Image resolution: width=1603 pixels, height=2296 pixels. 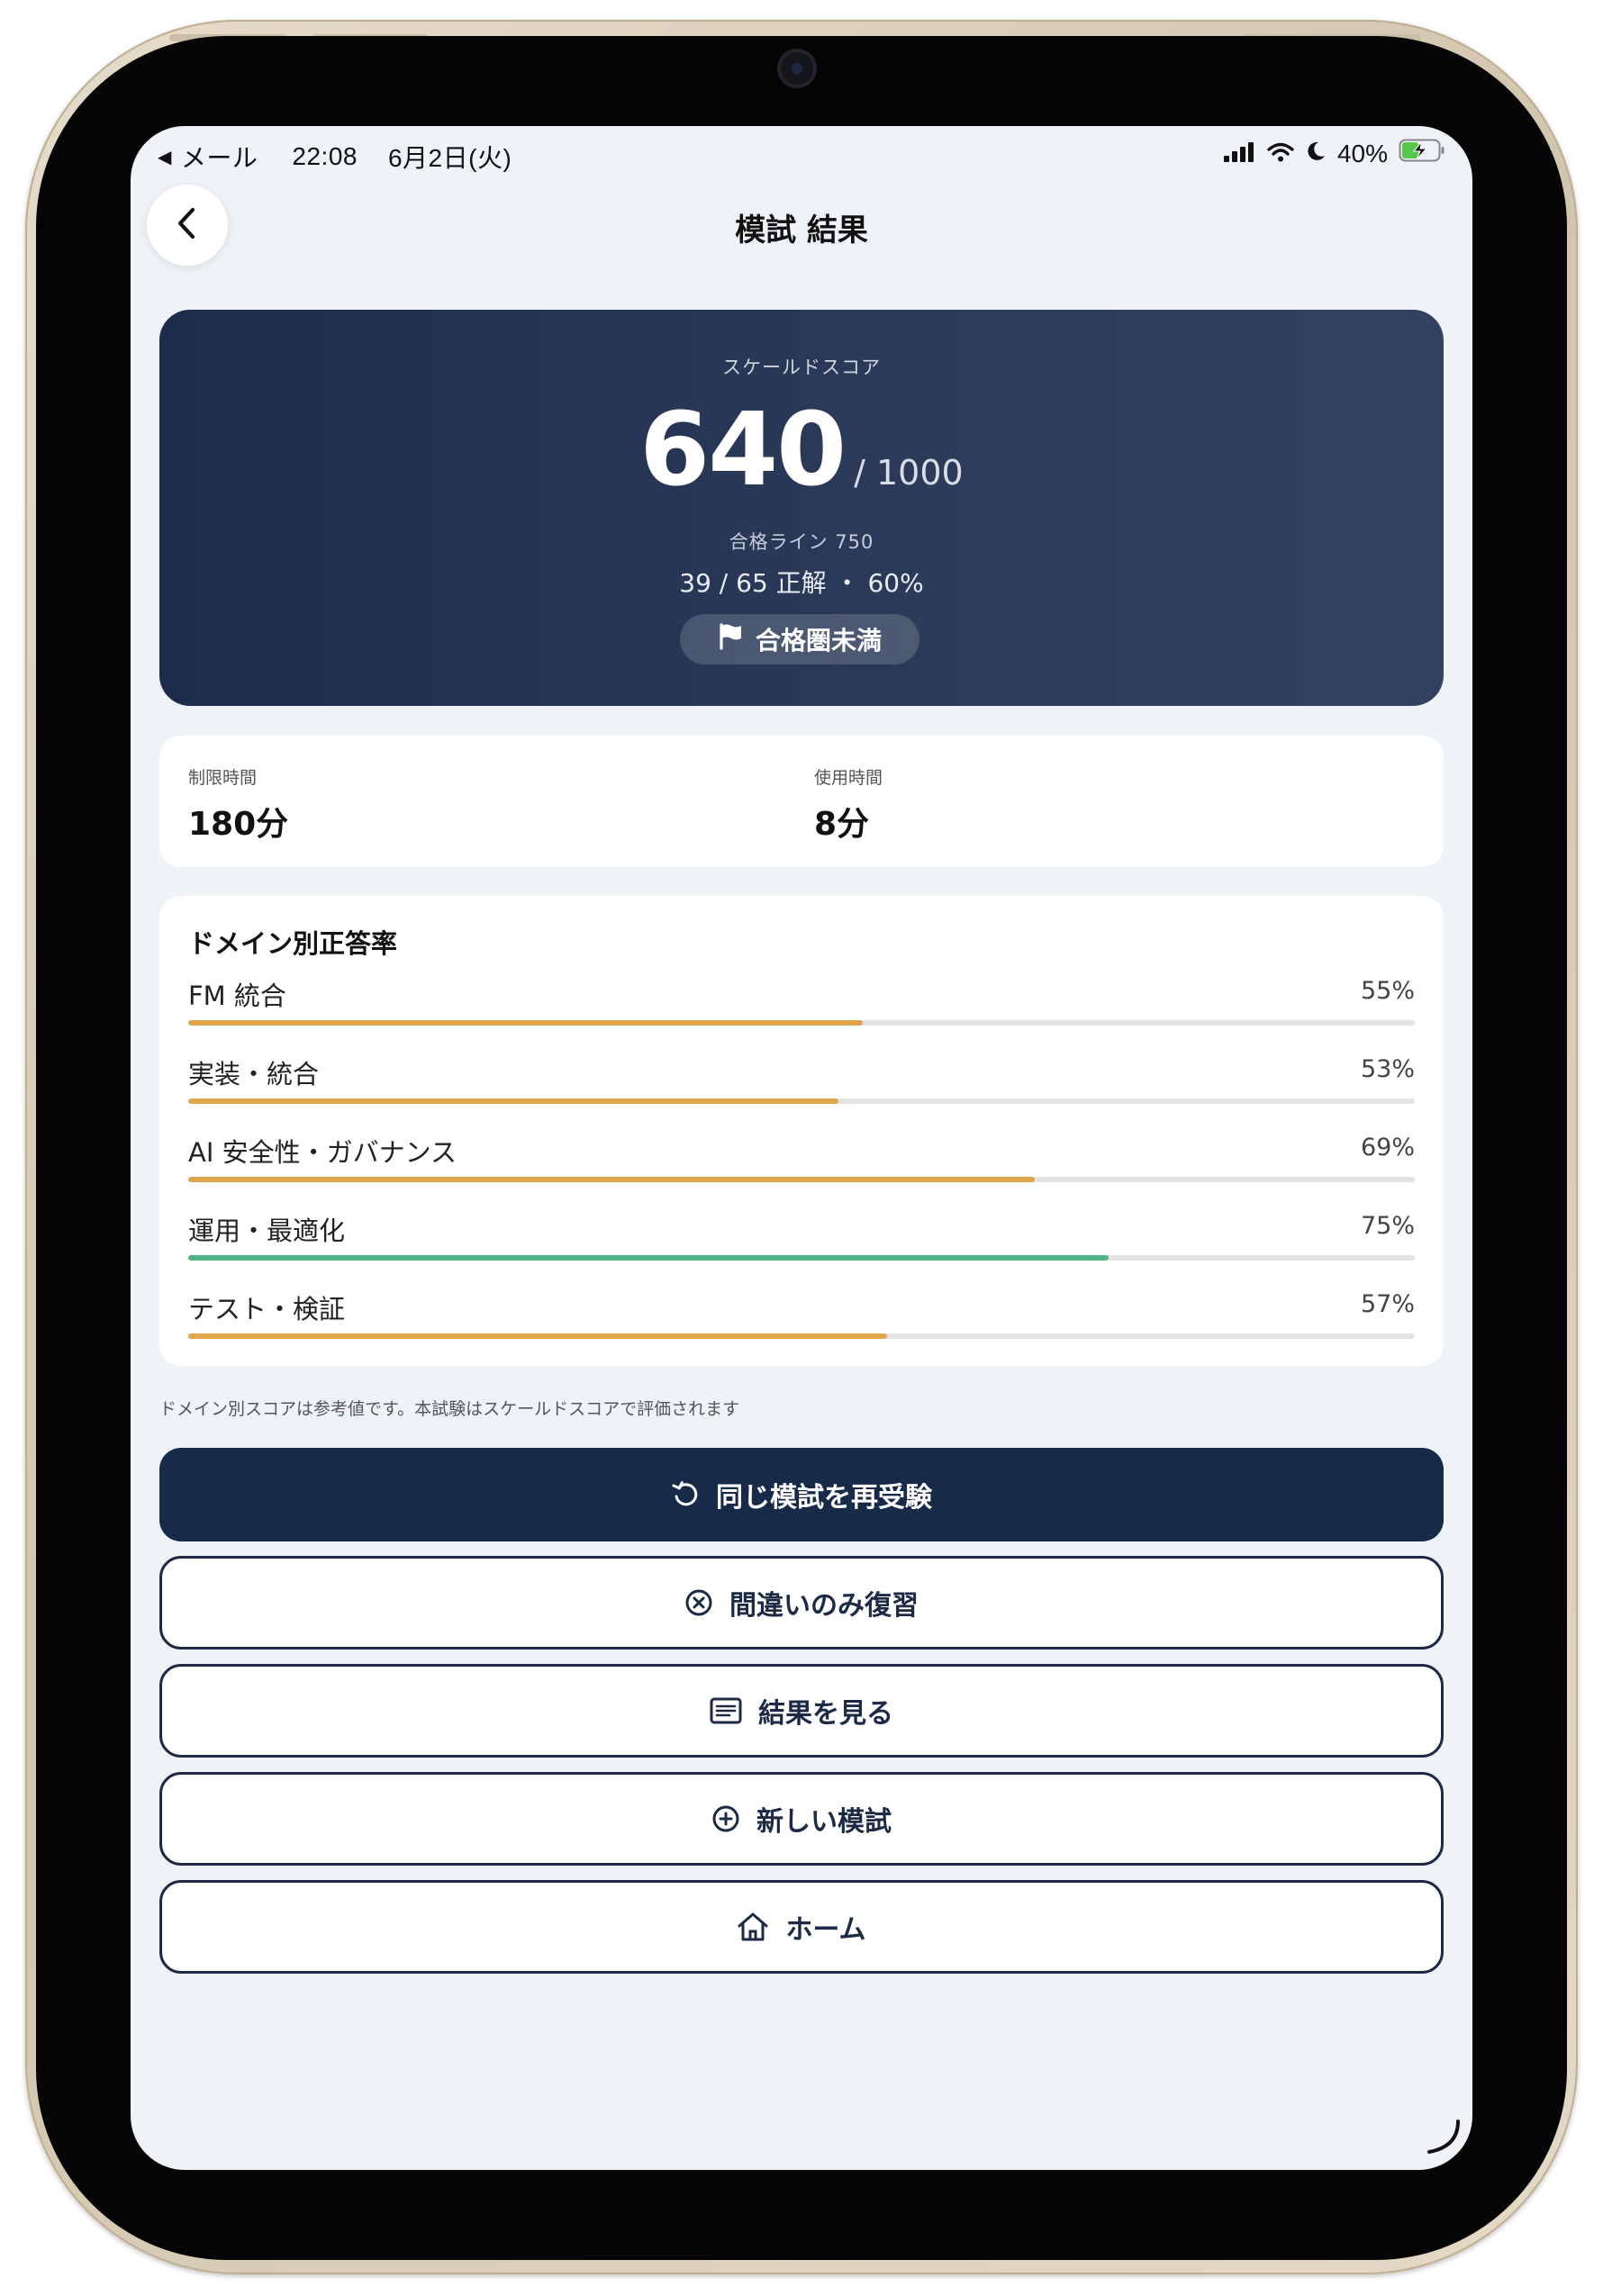 What do you see at coordinates (801, 157) in the screenshot?
I see `status-bar: ◀ メール 22:08 6月2日(火) 40%` at bounding box center [801, 157].